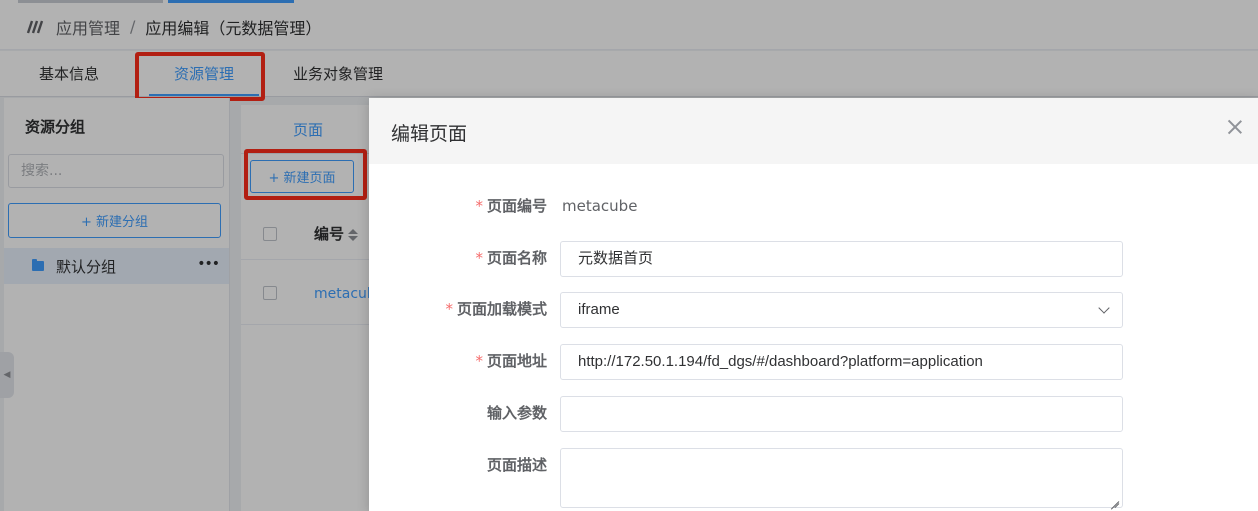  I want to click on page-code-label: * 页面编号, so click(511, 205).